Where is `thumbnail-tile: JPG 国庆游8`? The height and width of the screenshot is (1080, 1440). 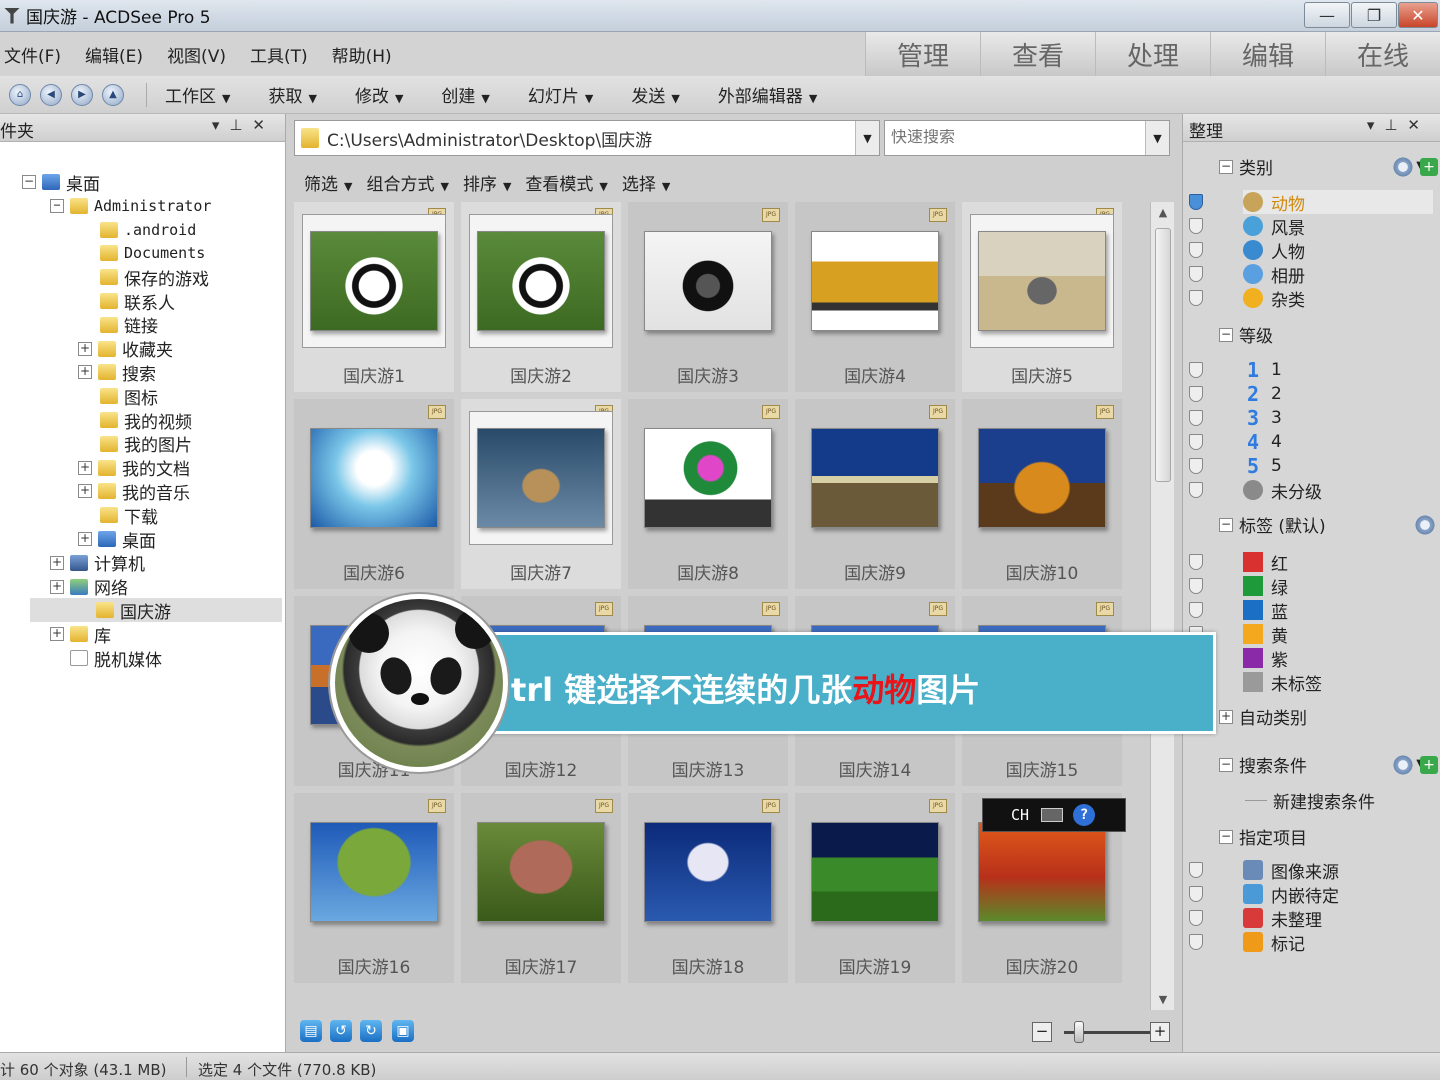 thumbnail-tile: JPG 国庆游8 is located at coordinates (708, 494).